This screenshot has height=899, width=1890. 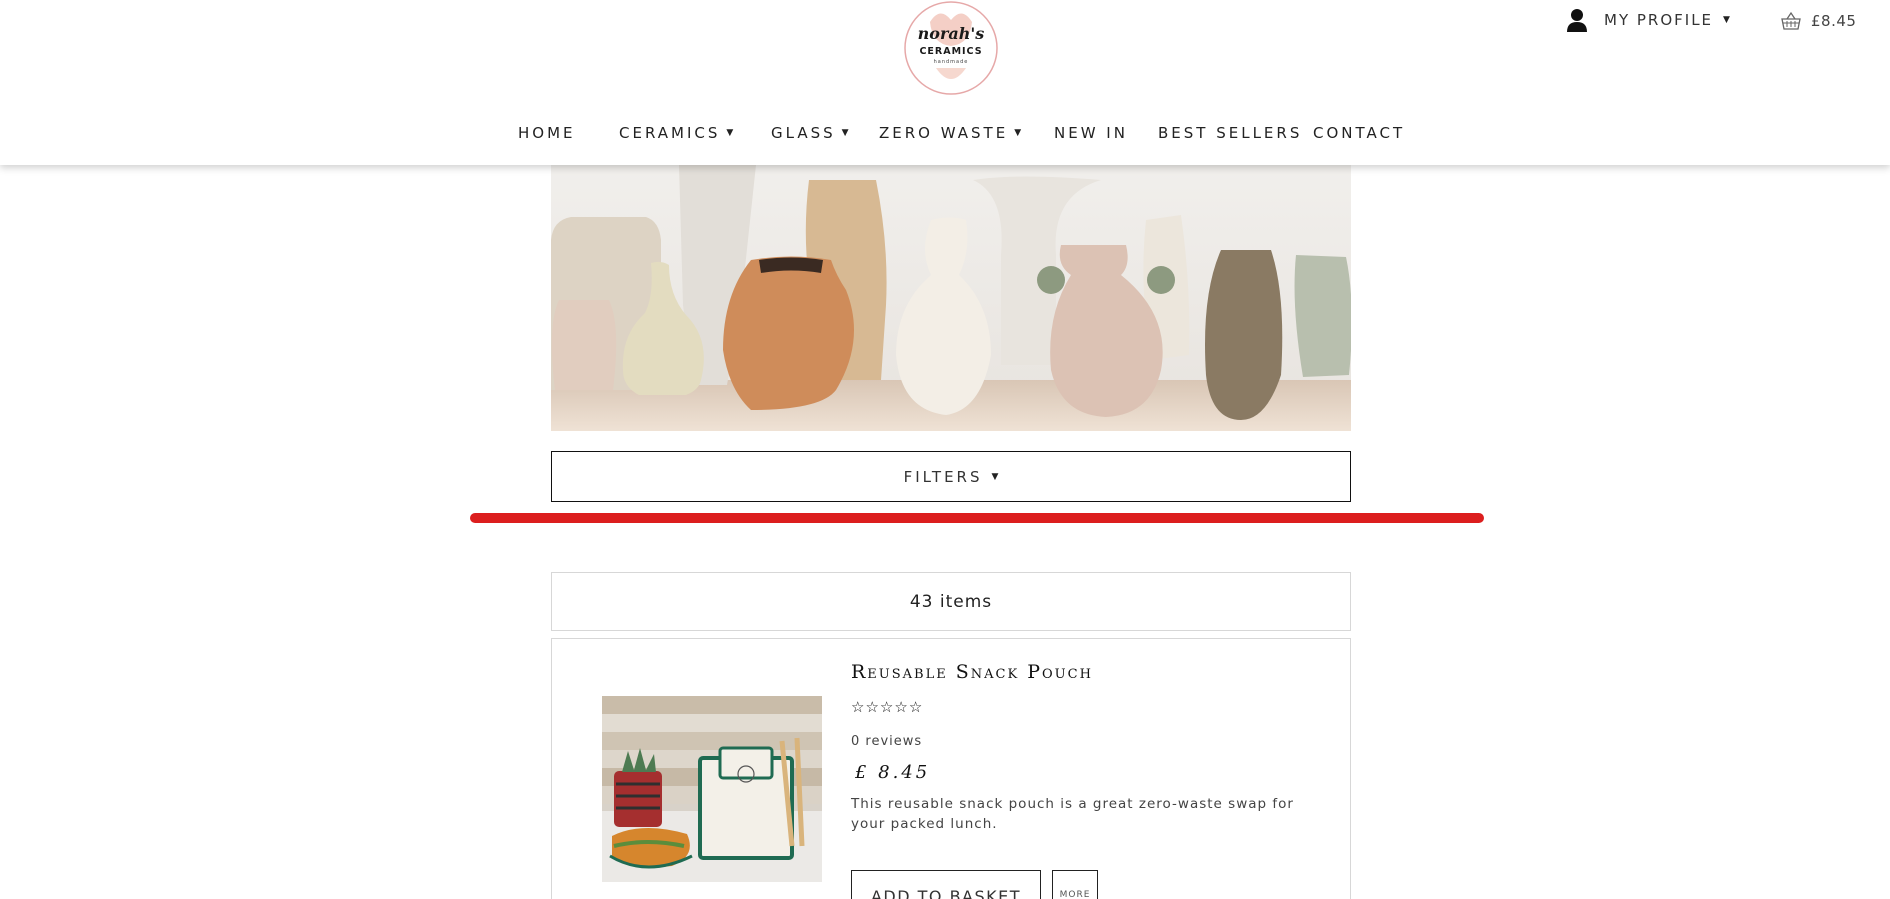 I want to click on basket-button: £8.45, so click(x=1818, y=21).